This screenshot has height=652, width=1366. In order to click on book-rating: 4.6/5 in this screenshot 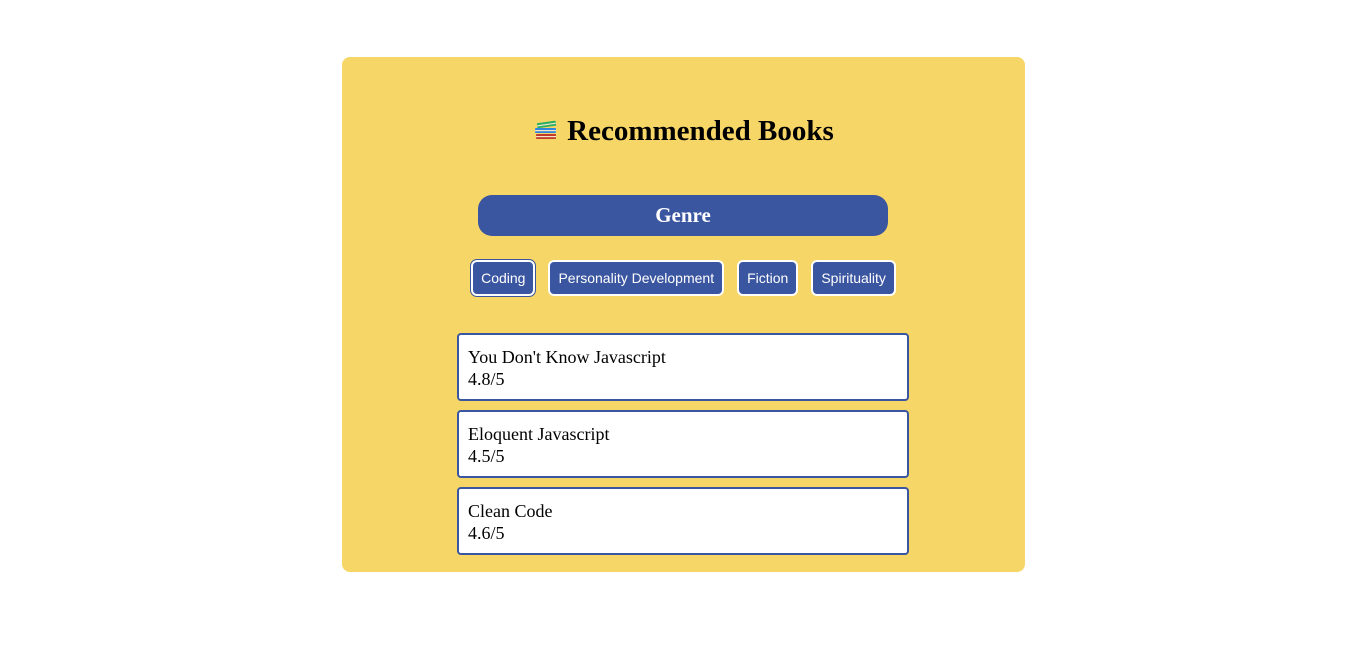, I will do `click(486, 533)`.